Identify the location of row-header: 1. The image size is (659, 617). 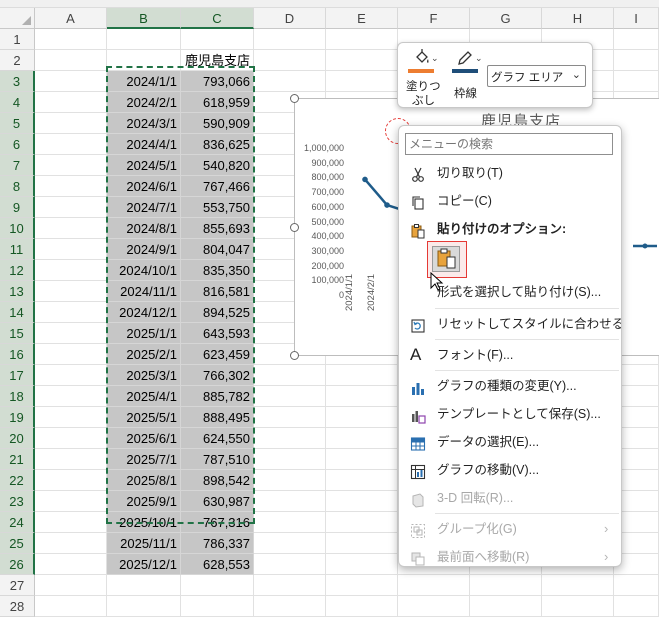
(17, 39).